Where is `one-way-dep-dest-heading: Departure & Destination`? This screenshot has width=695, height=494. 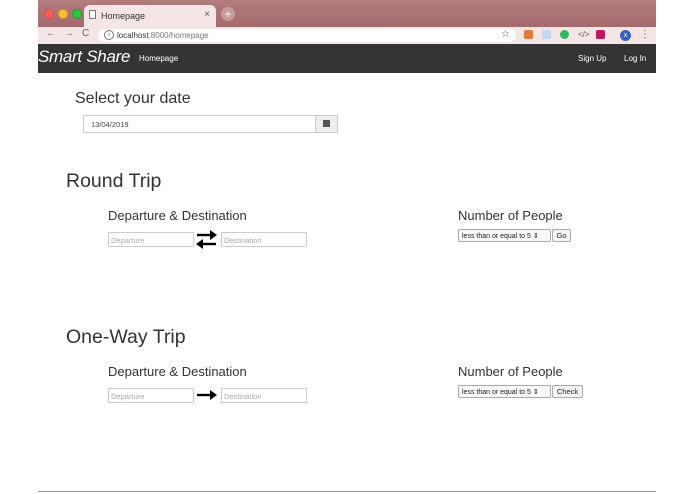
one-way-dep-dest-heading: Departure & Destination is located at coordinates (177, 371).